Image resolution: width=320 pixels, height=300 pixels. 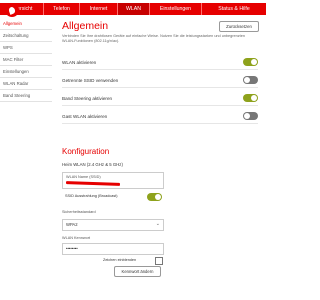 What do you see at coordinates (113, 225) in the screenshot?
I see `security-select: WPA2 ⌄` at bounding box center [113, 225].